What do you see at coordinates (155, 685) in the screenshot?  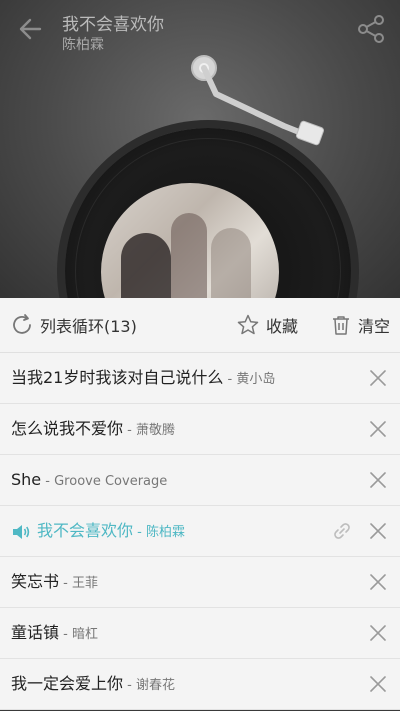 I see `playlist-singer: 谢春花` at bounding box center [155, 685].